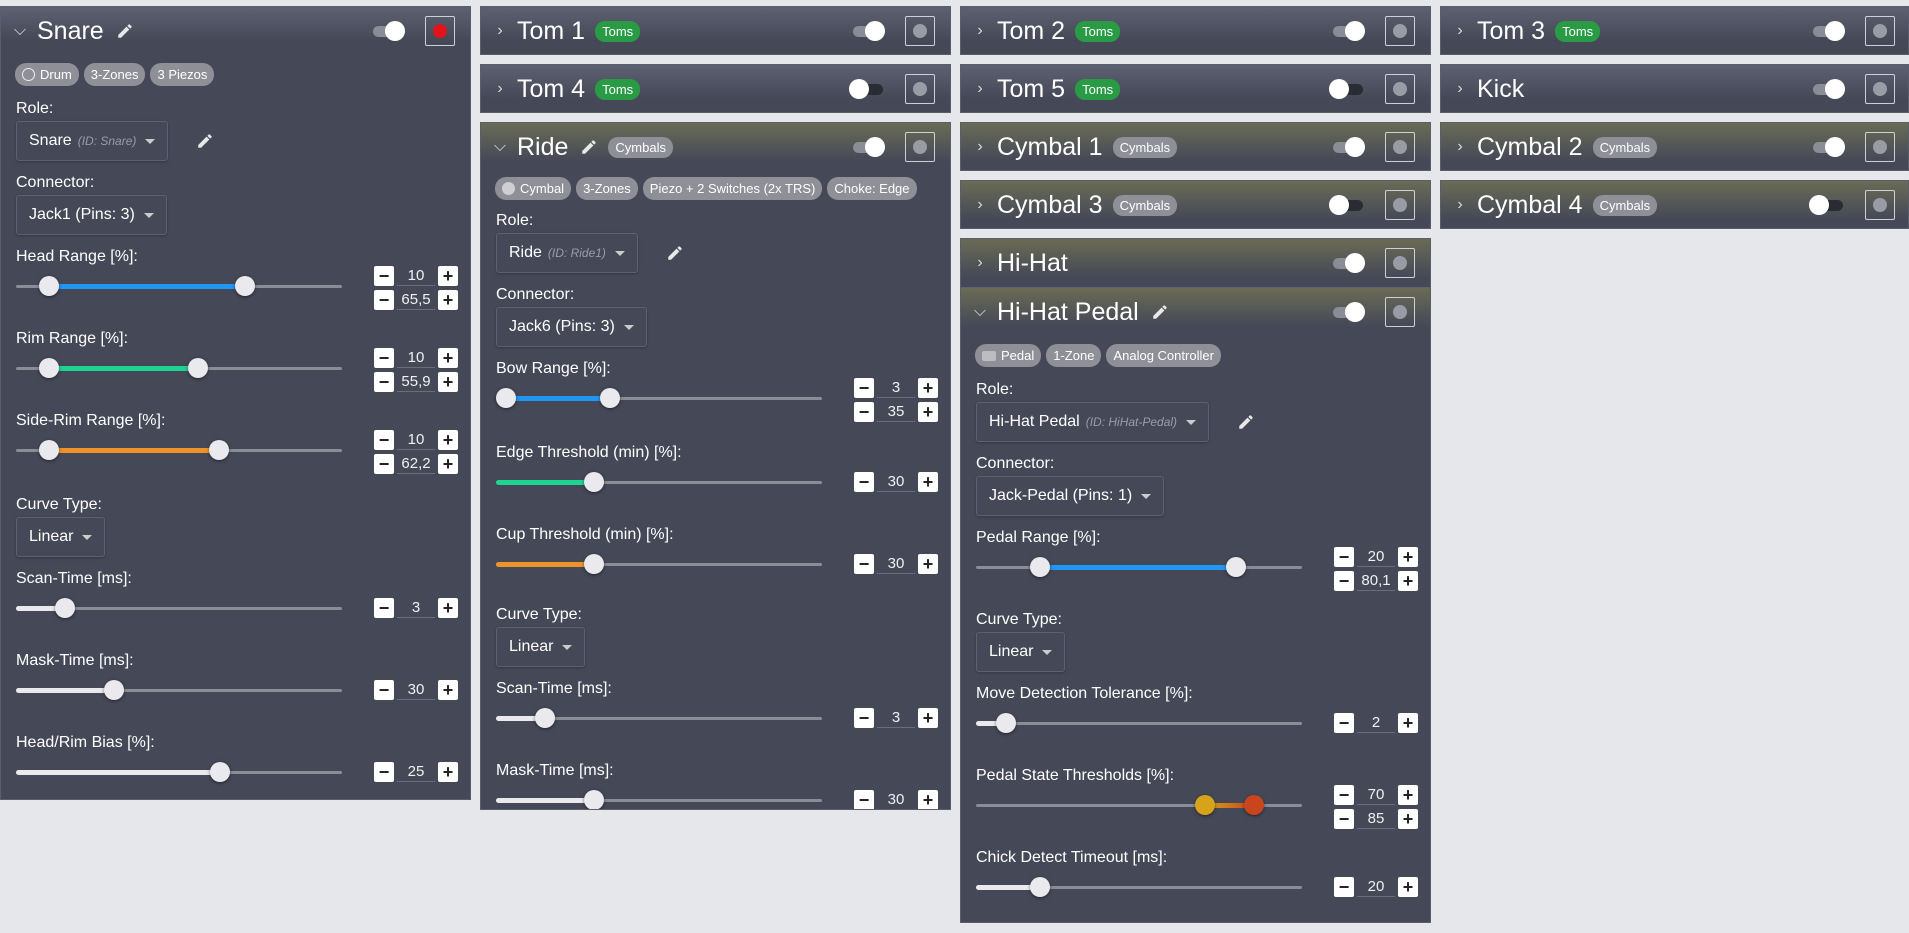 This screenshot has width=1909, height=933. I want to click on value-field: 2, so click(1376, 723).